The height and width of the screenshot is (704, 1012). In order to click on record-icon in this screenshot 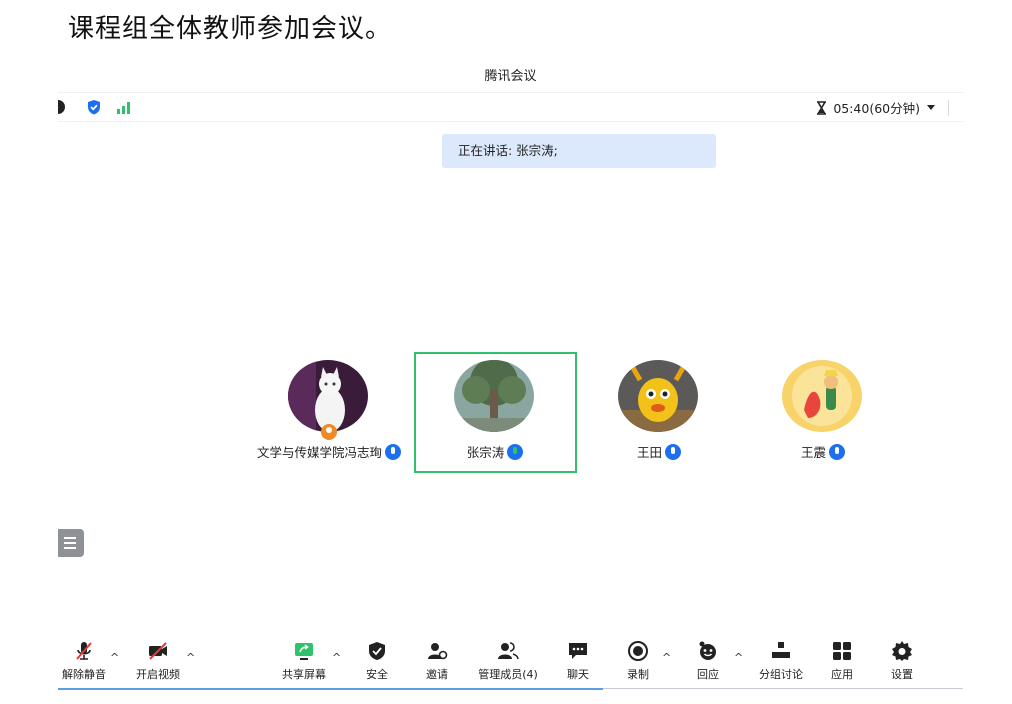, I will do `click(638, 651)`.